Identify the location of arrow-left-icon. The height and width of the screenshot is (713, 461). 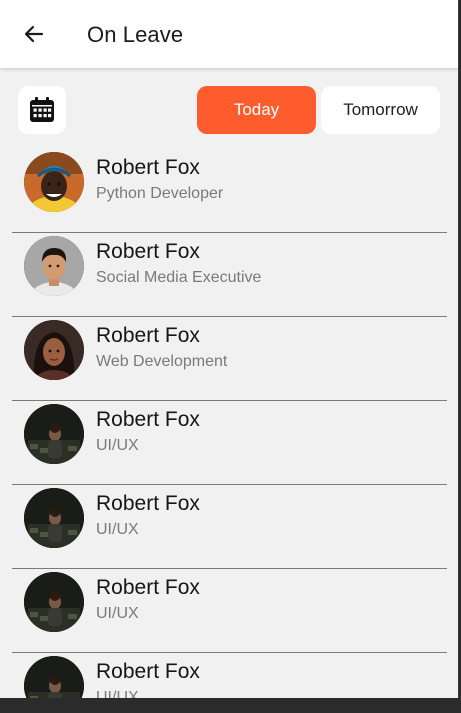
(34, 34).